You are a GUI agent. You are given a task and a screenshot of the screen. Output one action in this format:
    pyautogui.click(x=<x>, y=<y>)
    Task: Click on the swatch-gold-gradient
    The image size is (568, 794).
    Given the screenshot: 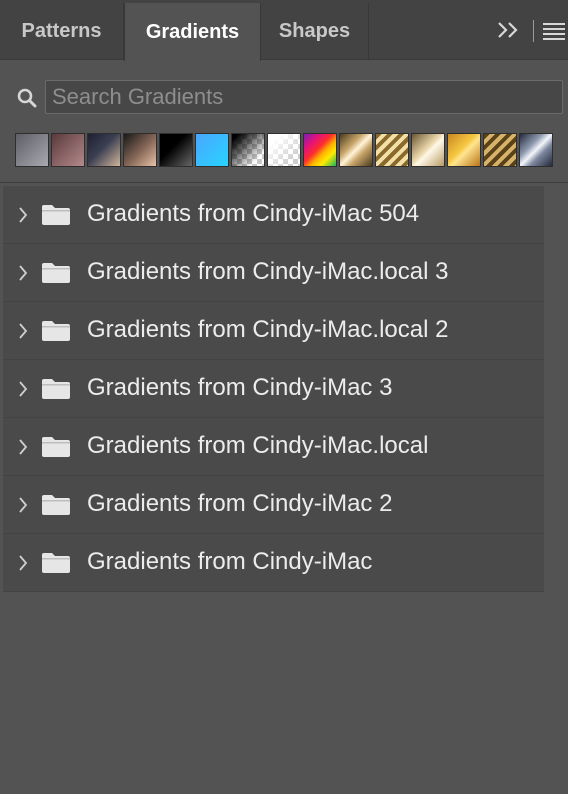 What is the action you would take?
    pyautogui.click(x=464, y=150)
    